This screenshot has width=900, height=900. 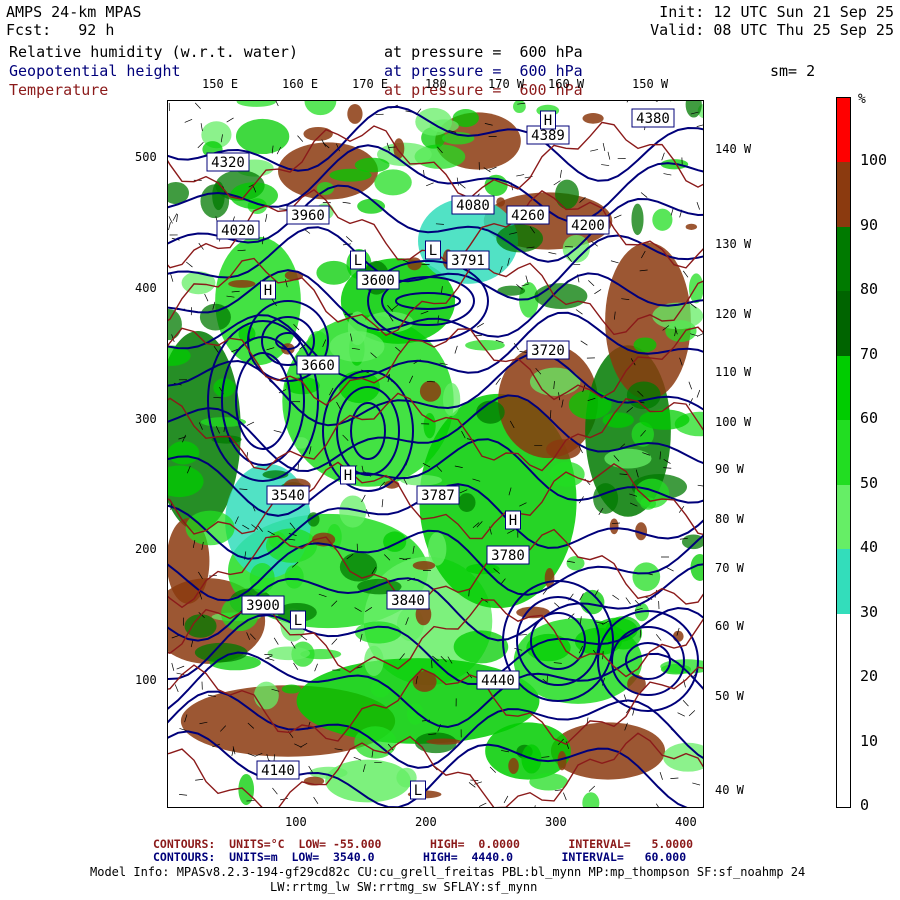 What do you see at coordinates (263, 401) in the screenshot?
I see `height-contour-closed` at bounding box center [263, 401].